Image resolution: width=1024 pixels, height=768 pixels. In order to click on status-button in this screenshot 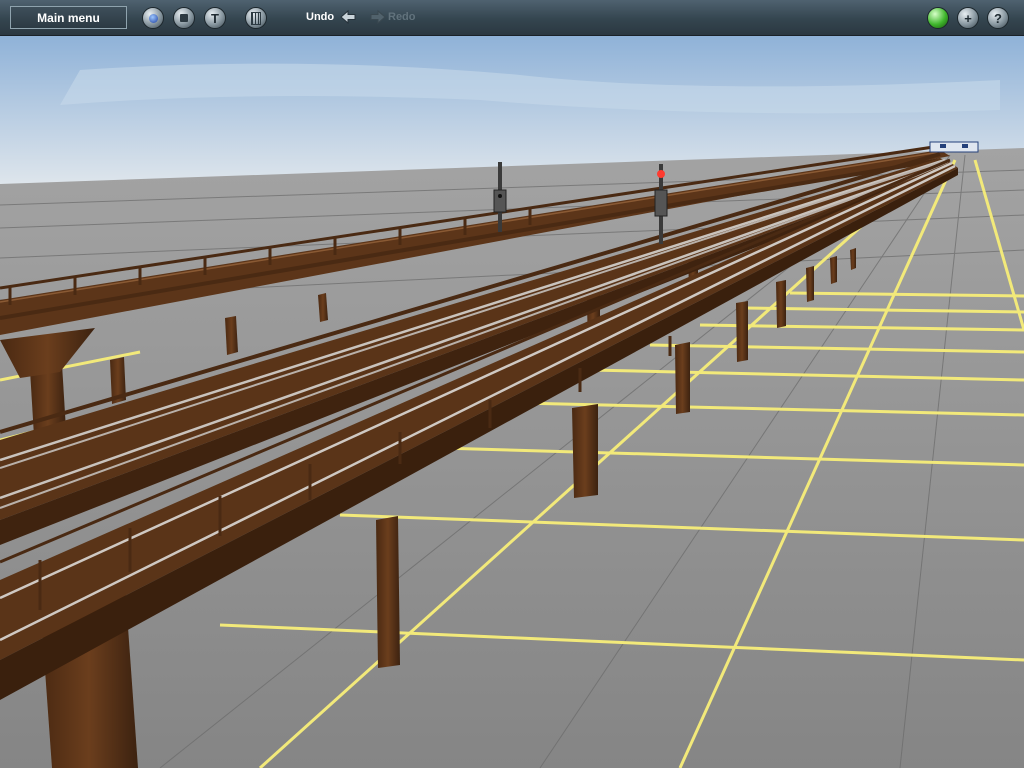, I will do `click(938, 18)`.